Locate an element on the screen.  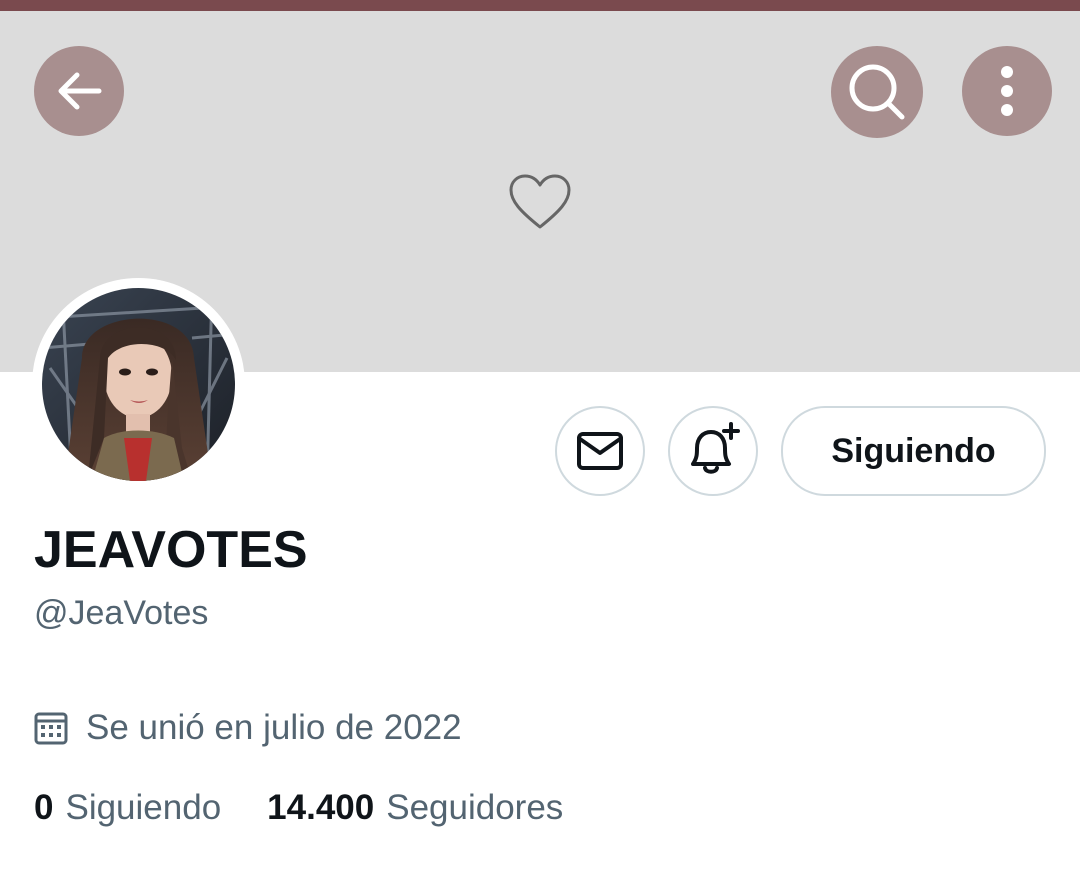
heart-outline-icon is located at coordinates (540, 201).